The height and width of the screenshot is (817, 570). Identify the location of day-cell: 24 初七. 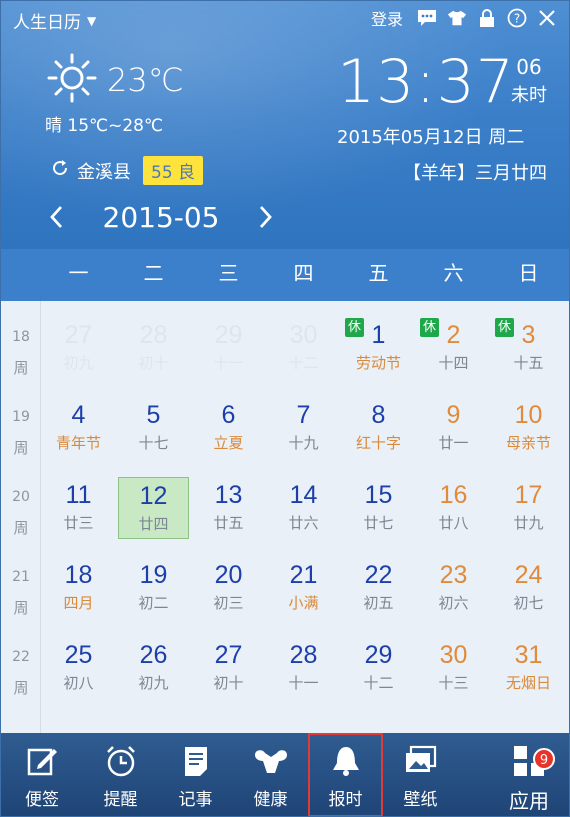
(528, 581).